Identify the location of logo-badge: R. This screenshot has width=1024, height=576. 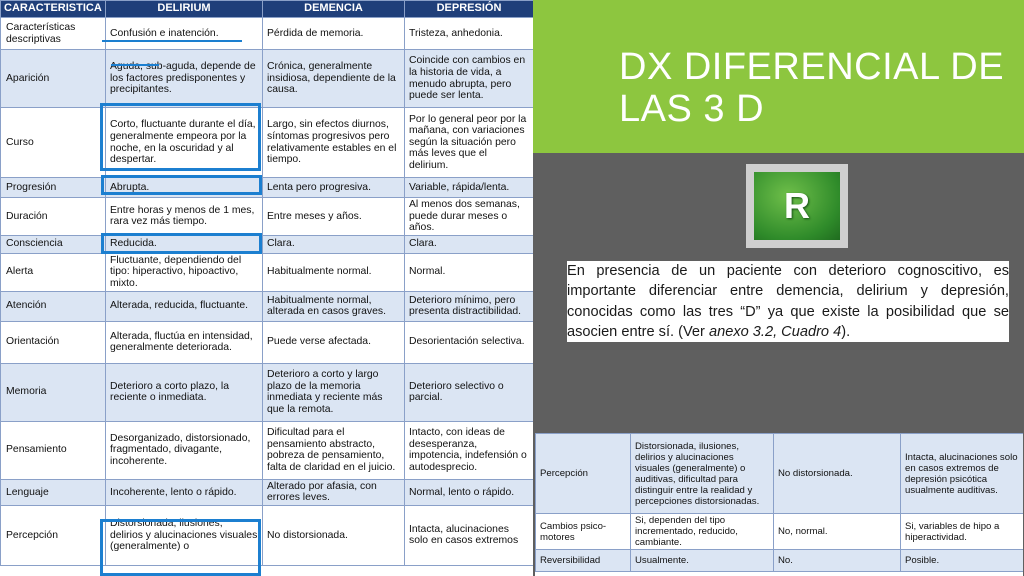
(797, 206).